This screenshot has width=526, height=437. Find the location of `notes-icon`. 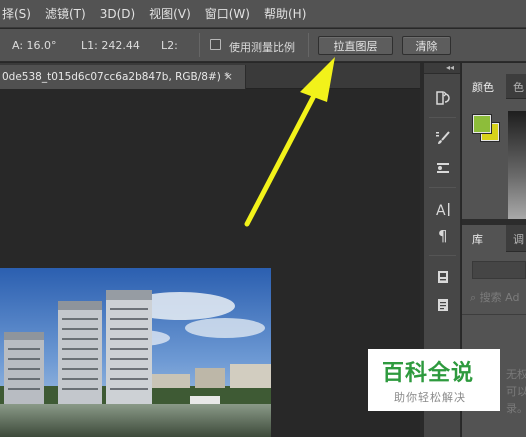

notes-icon is located at coordinates (443, 305).